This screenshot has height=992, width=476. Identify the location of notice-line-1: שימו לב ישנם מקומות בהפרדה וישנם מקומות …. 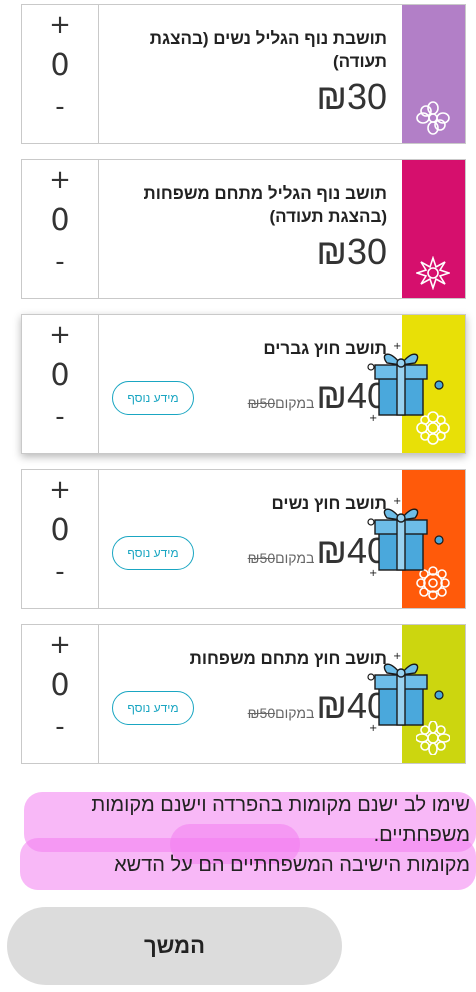
(280, 820).